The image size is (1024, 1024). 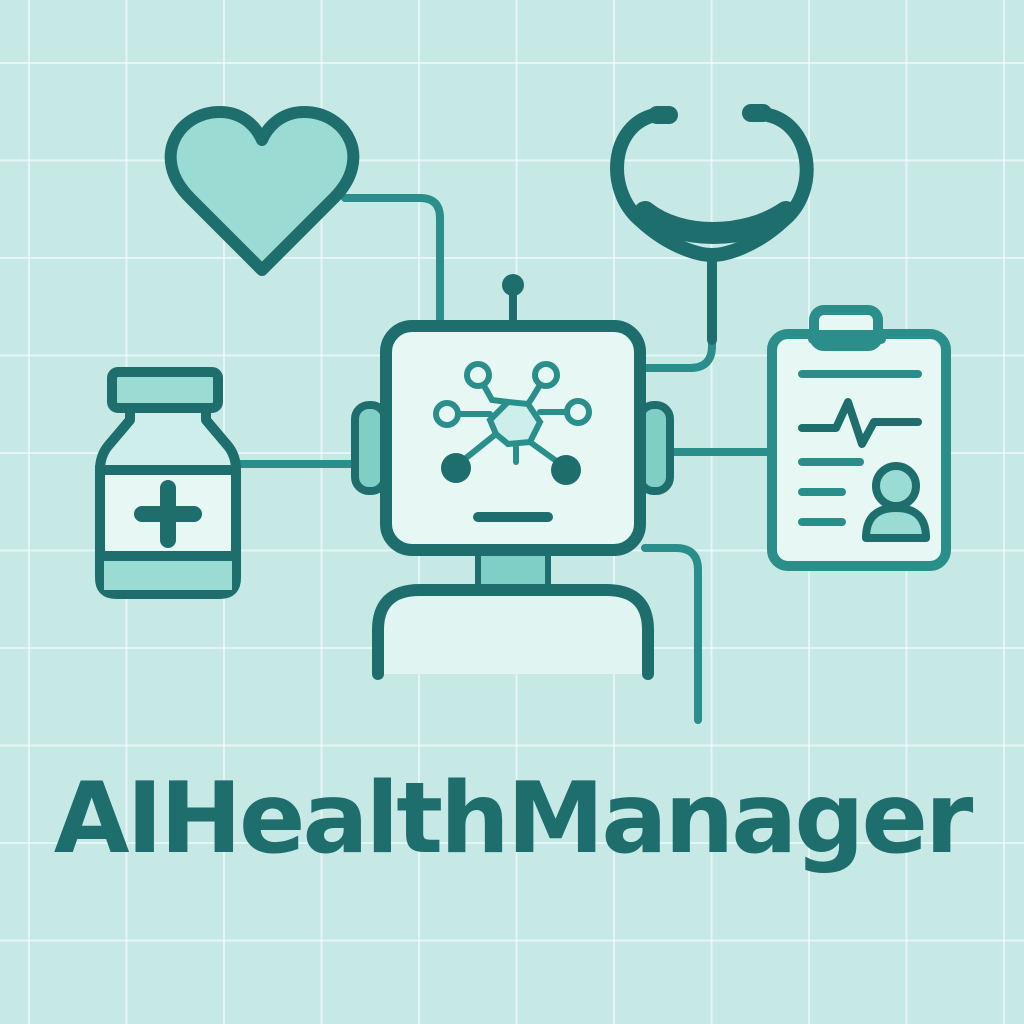 I want to click on medicine-bottle-icon, so click(x=168, y=483).